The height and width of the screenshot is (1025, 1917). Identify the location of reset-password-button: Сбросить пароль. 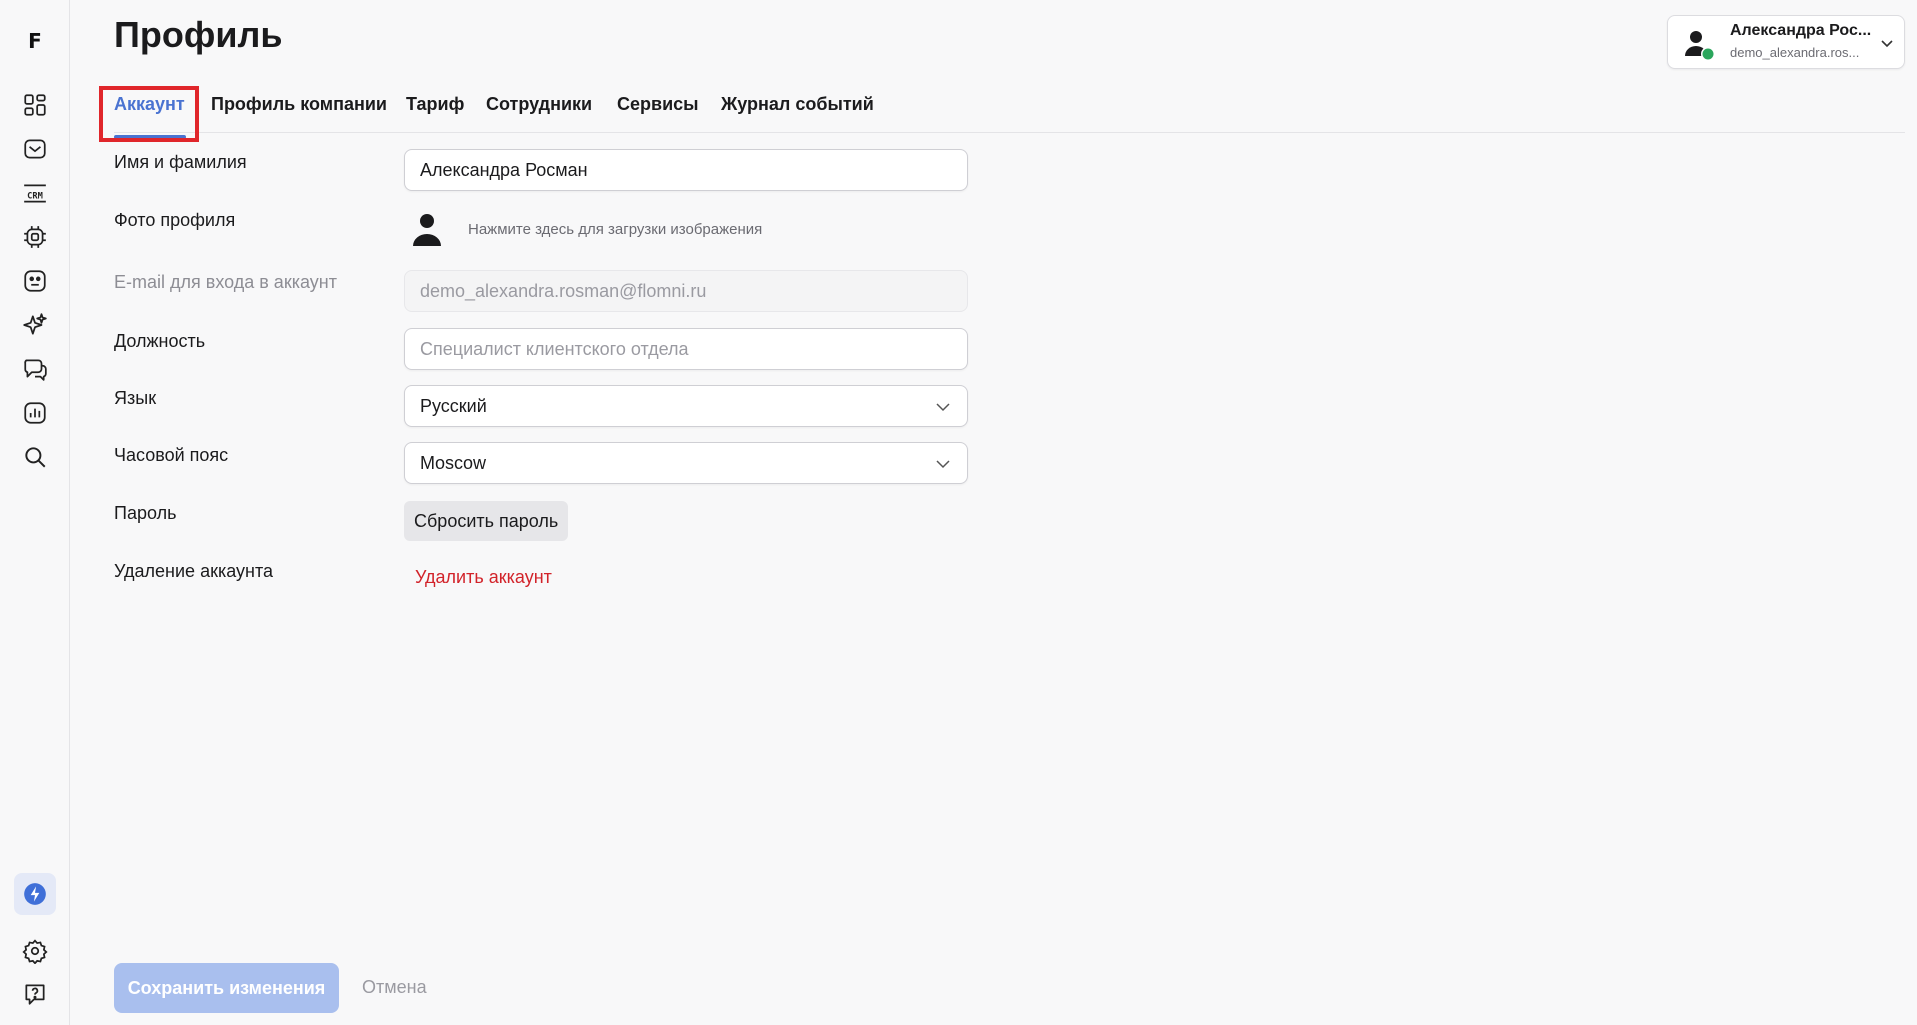
(486, 521).